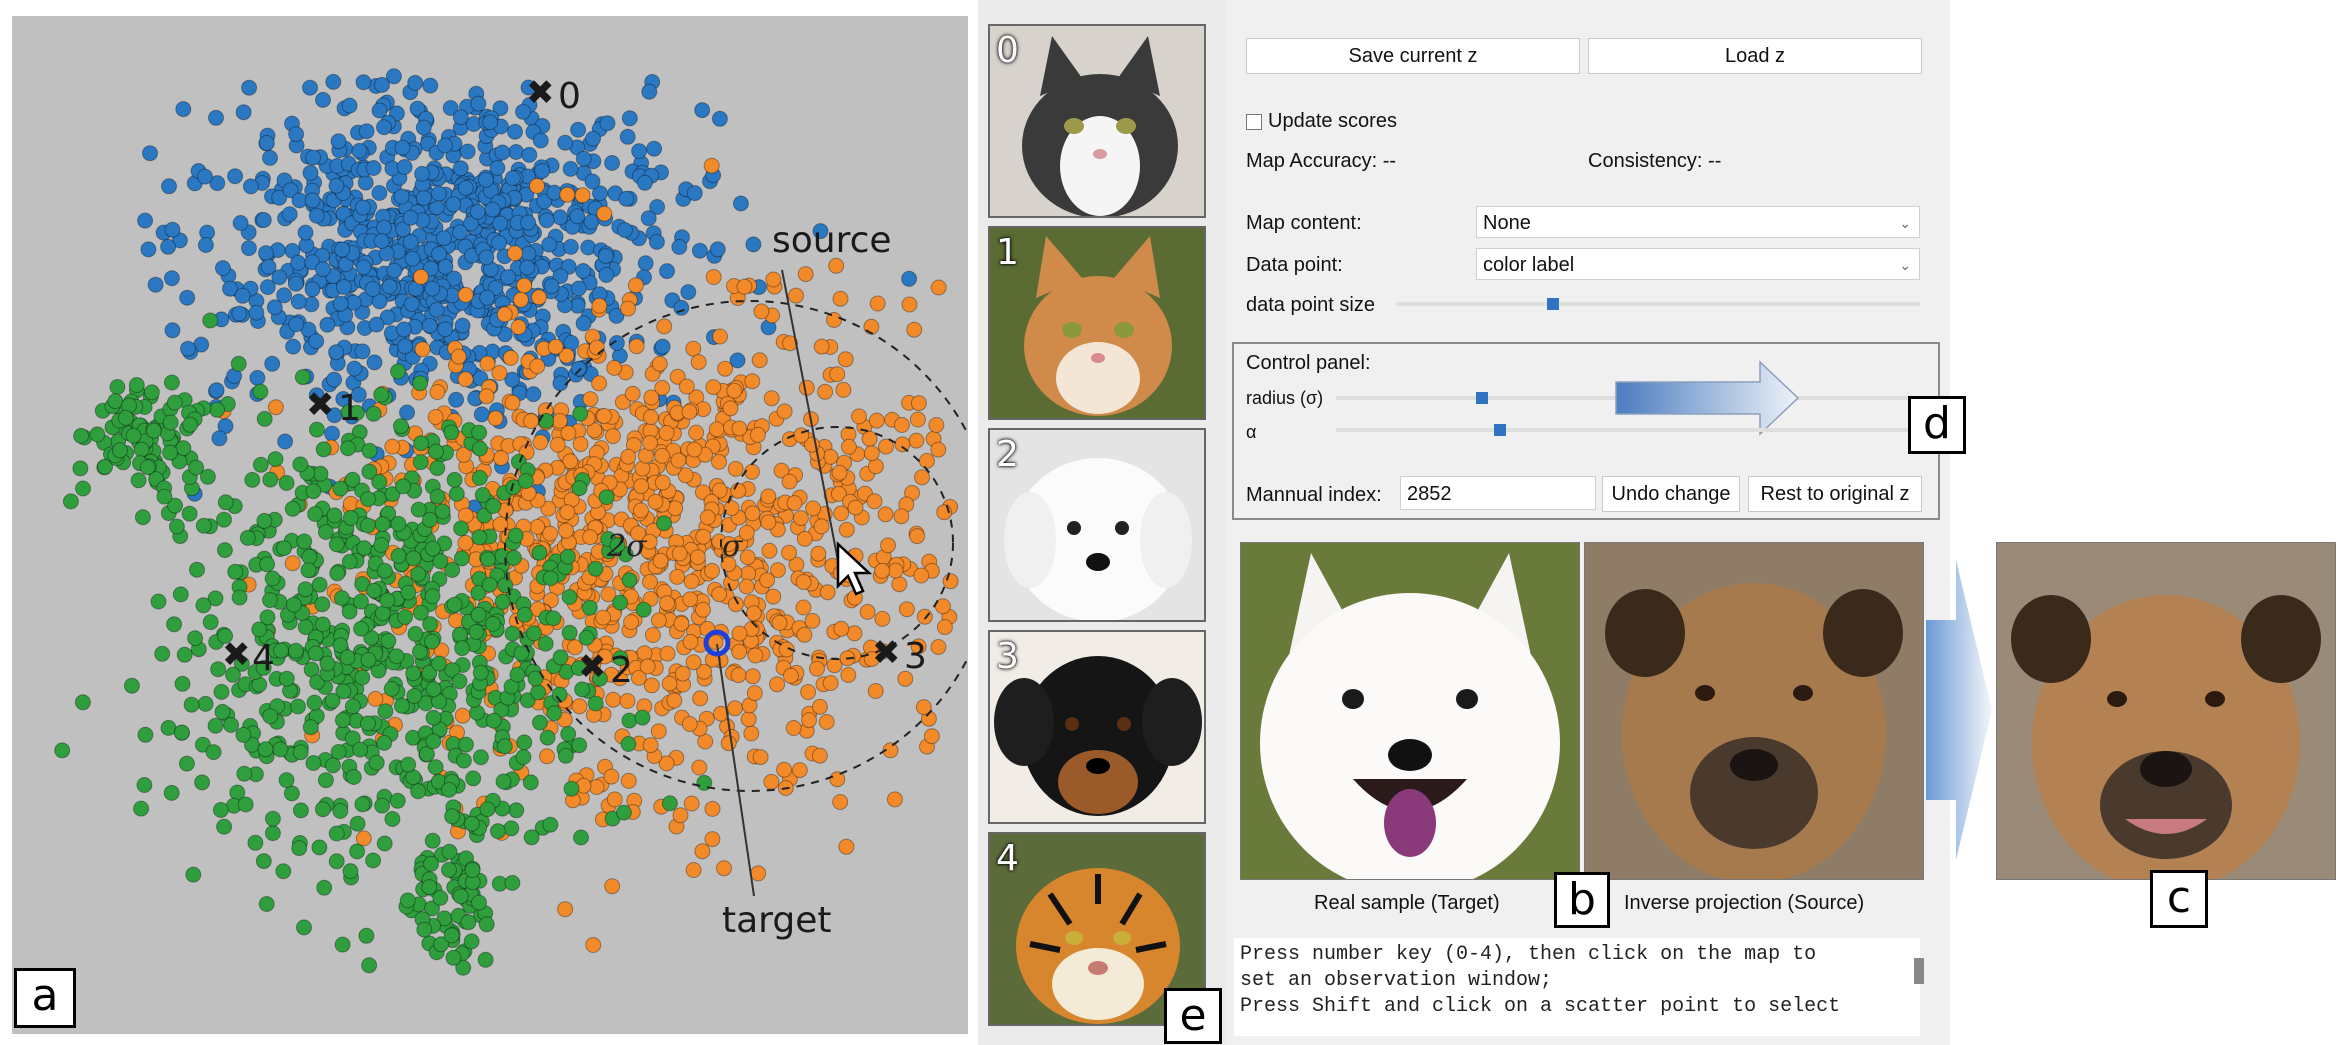  What do you see at coordinates (333, 407) in the screenshot?
I see `class-marker-1: ✖ 1` at bounding box center [333, 407].